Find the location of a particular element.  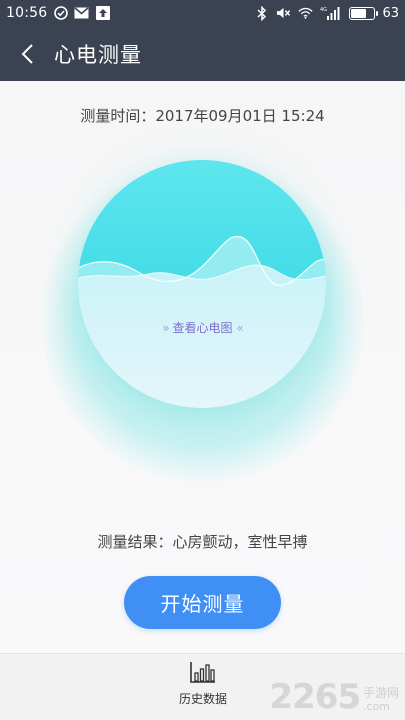

mail-icon is located at coordinates (81, 13).